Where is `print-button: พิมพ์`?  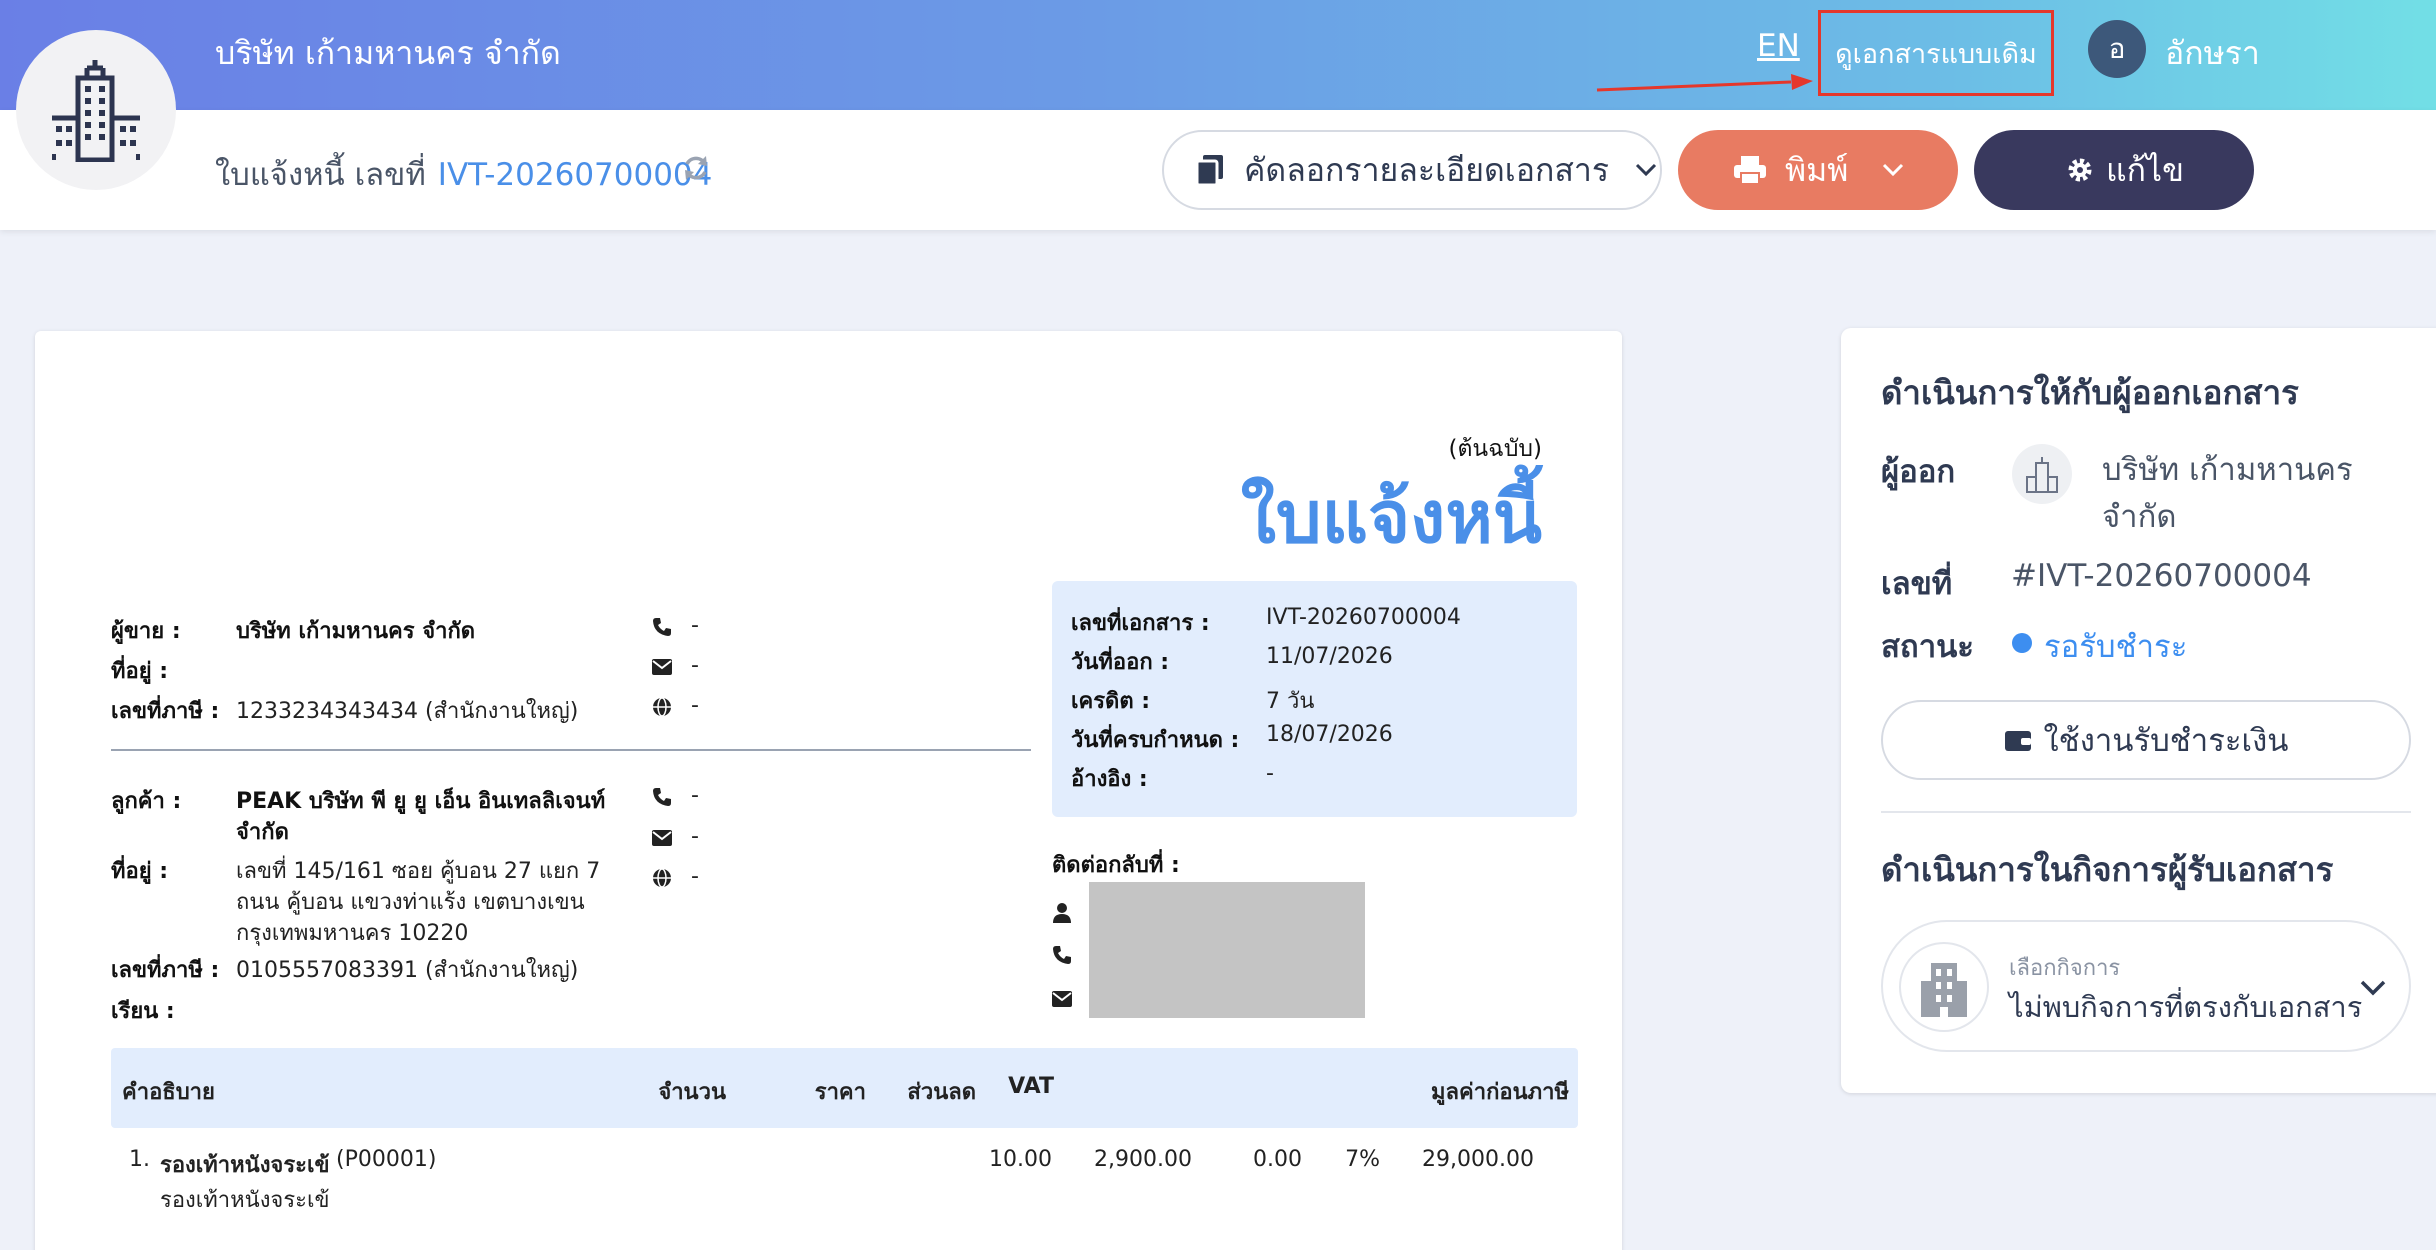 print-button: พิมพ์ is located at coordinates (1818, 170).